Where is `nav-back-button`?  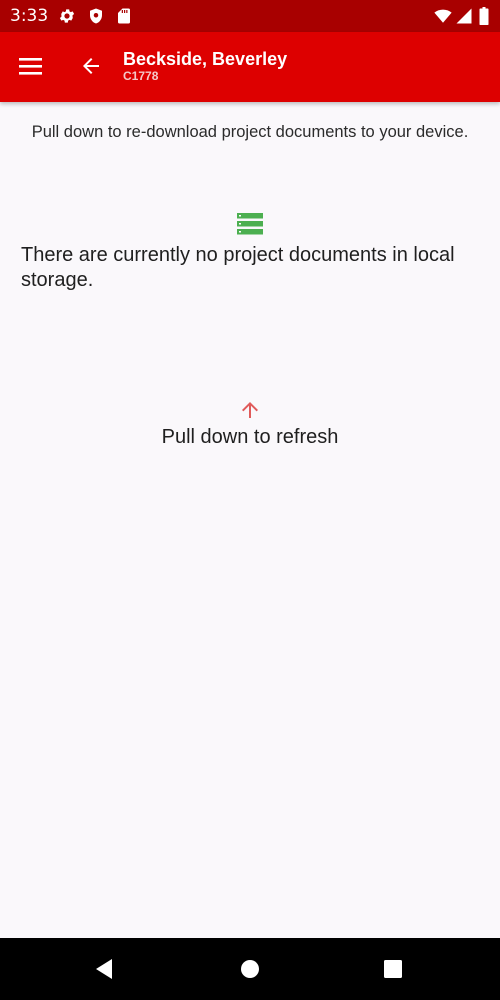 nav-back-button is located at coordinates (104, 969).